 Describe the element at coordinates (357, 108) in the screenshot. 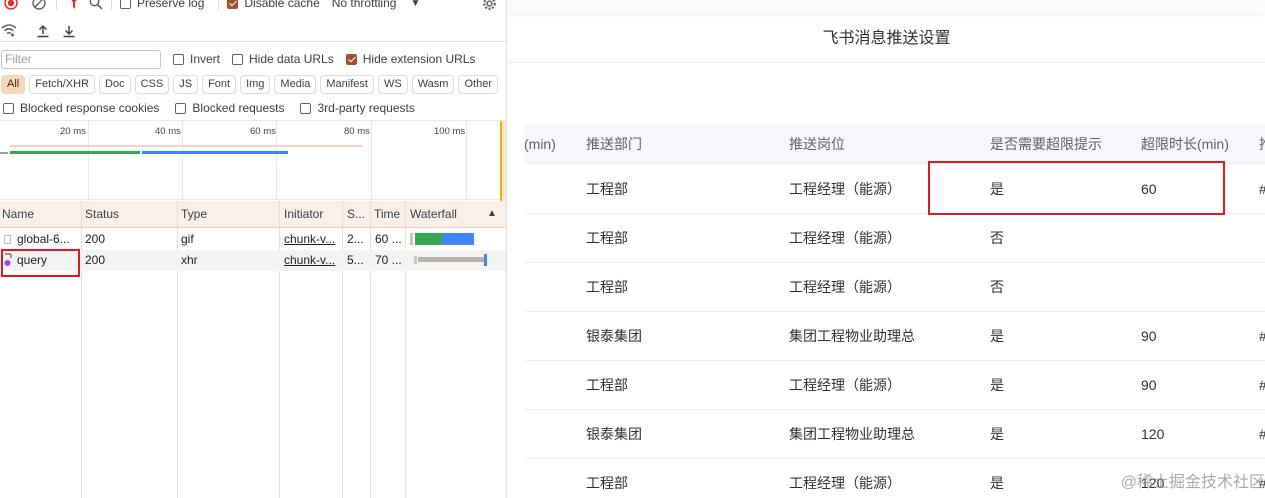

I see `third-party-checkbox: 3rd-party requests` at that location.